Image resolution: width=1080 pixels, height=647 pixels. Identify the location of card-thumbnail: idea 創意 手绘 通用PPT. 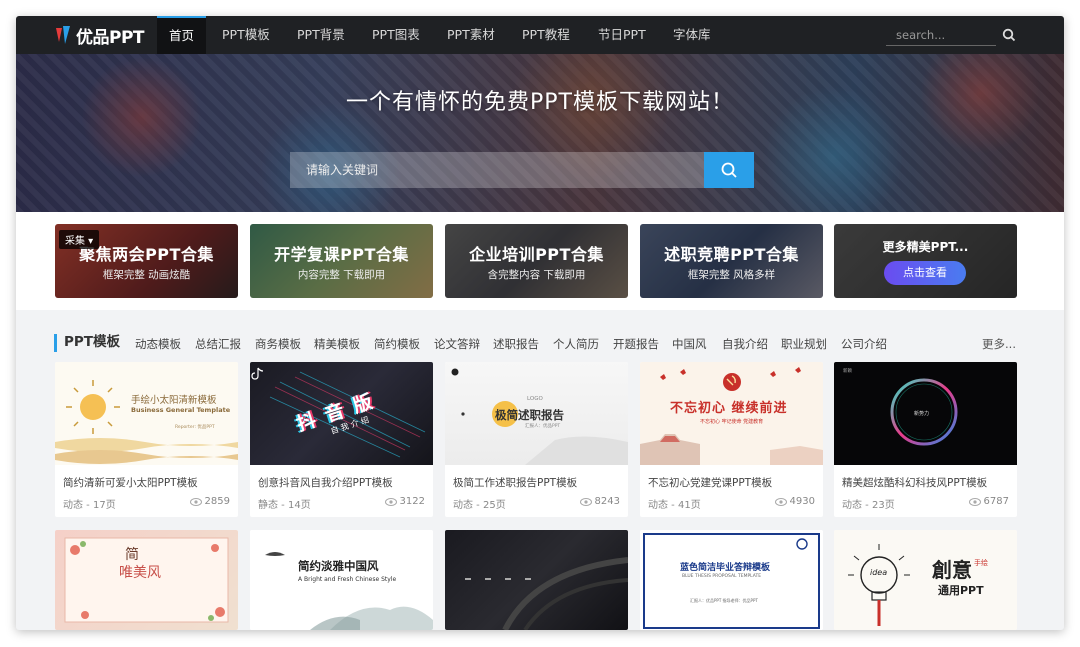
(925, 580).